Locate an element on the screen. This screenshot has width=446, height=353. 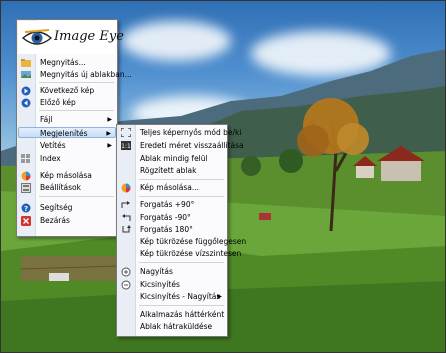
menu-item-next-image: Következő kép is located at coordinates (67, 90).